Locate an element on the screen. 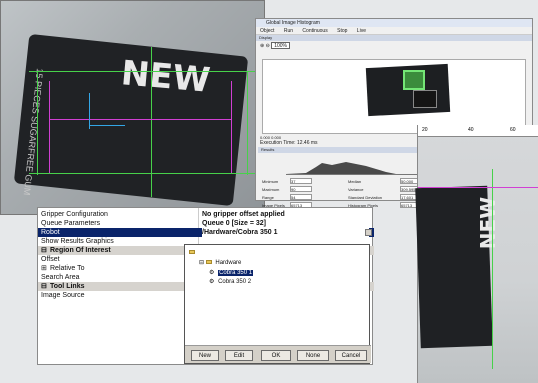  tree-item-cobra-2: ⚙ Cobra 350 2 is located at coordinates (230, 282).